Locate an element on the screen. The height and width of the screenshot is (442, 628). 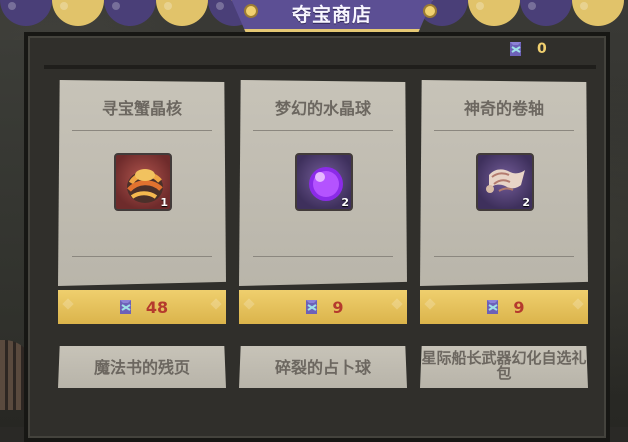
item-count: 1 is located at coordinates (164, 202).